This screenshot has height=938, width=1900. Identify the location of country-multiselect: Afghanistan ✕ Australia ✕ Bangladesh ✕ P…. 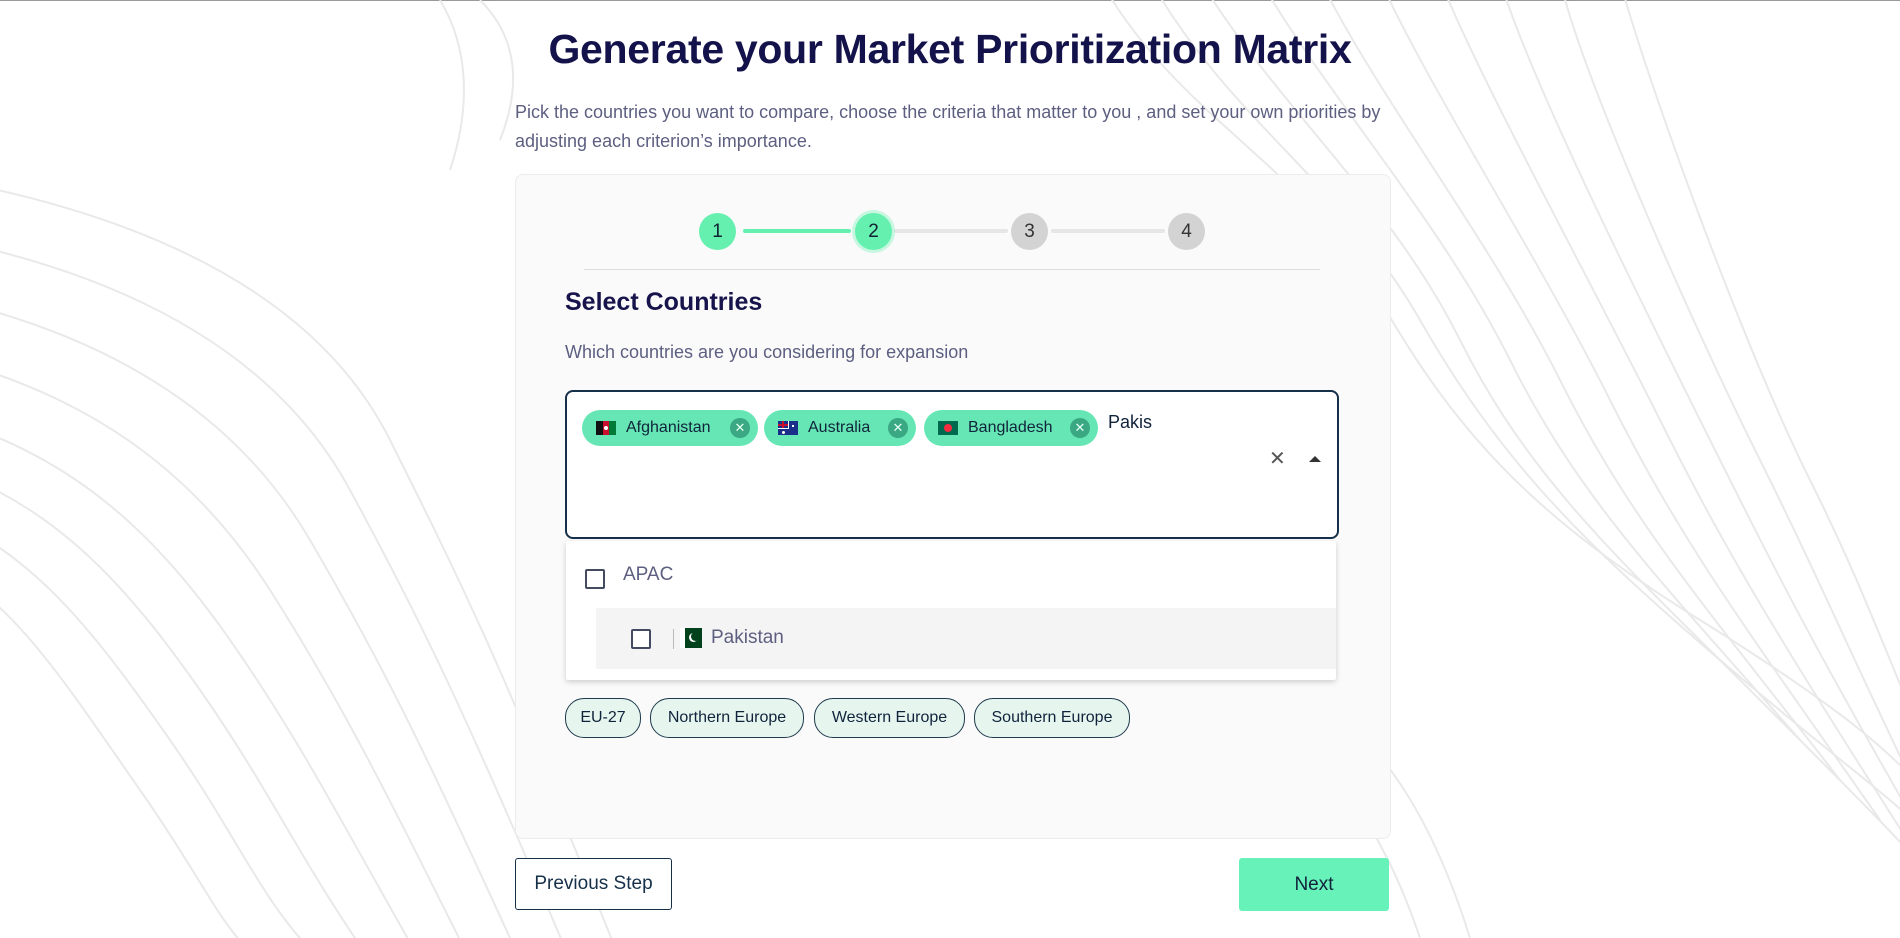
(952, 464).